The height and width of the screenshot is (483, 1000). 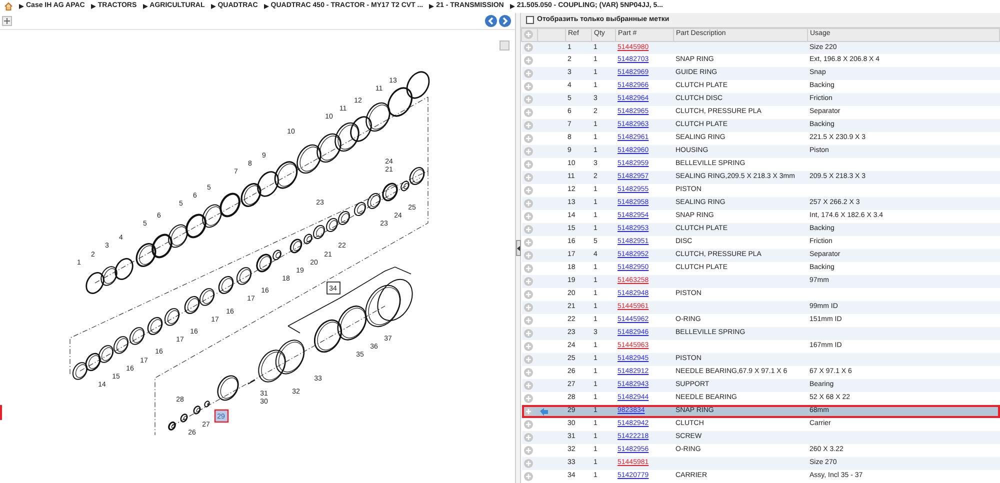 I want to click on home-icon, so click(x=8, y=6).